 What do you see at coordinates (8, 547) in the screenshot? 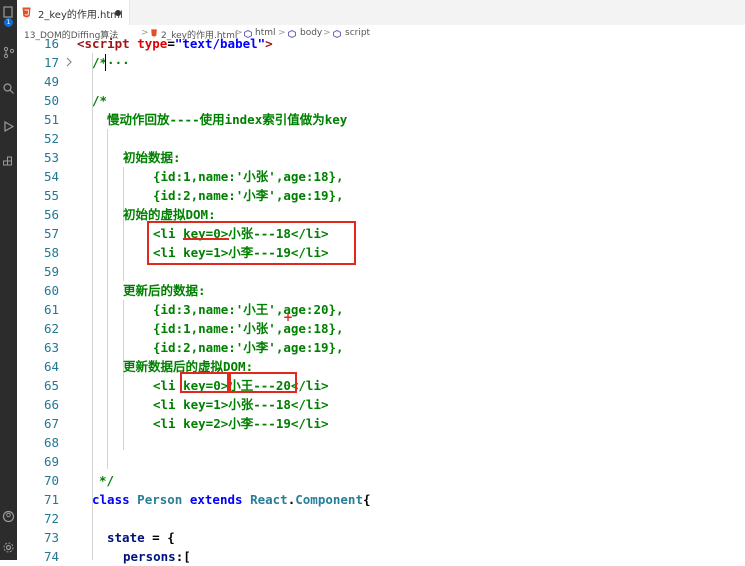
I see `settings-gear-icon` at bounding box center [8, 547].